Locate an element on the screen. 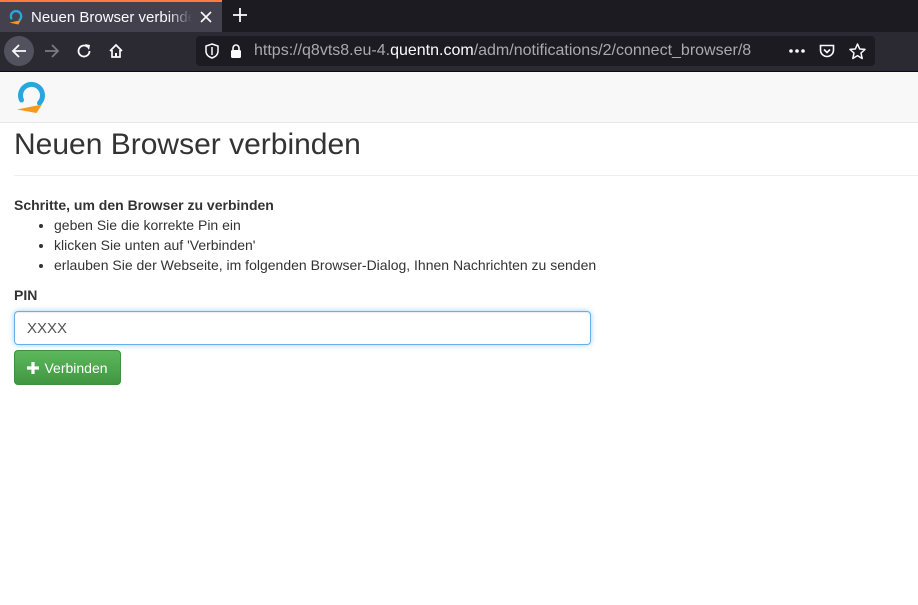 The width and height of the screenshot is (918, 605). quentn-logo is located at coordinates (31, 97).